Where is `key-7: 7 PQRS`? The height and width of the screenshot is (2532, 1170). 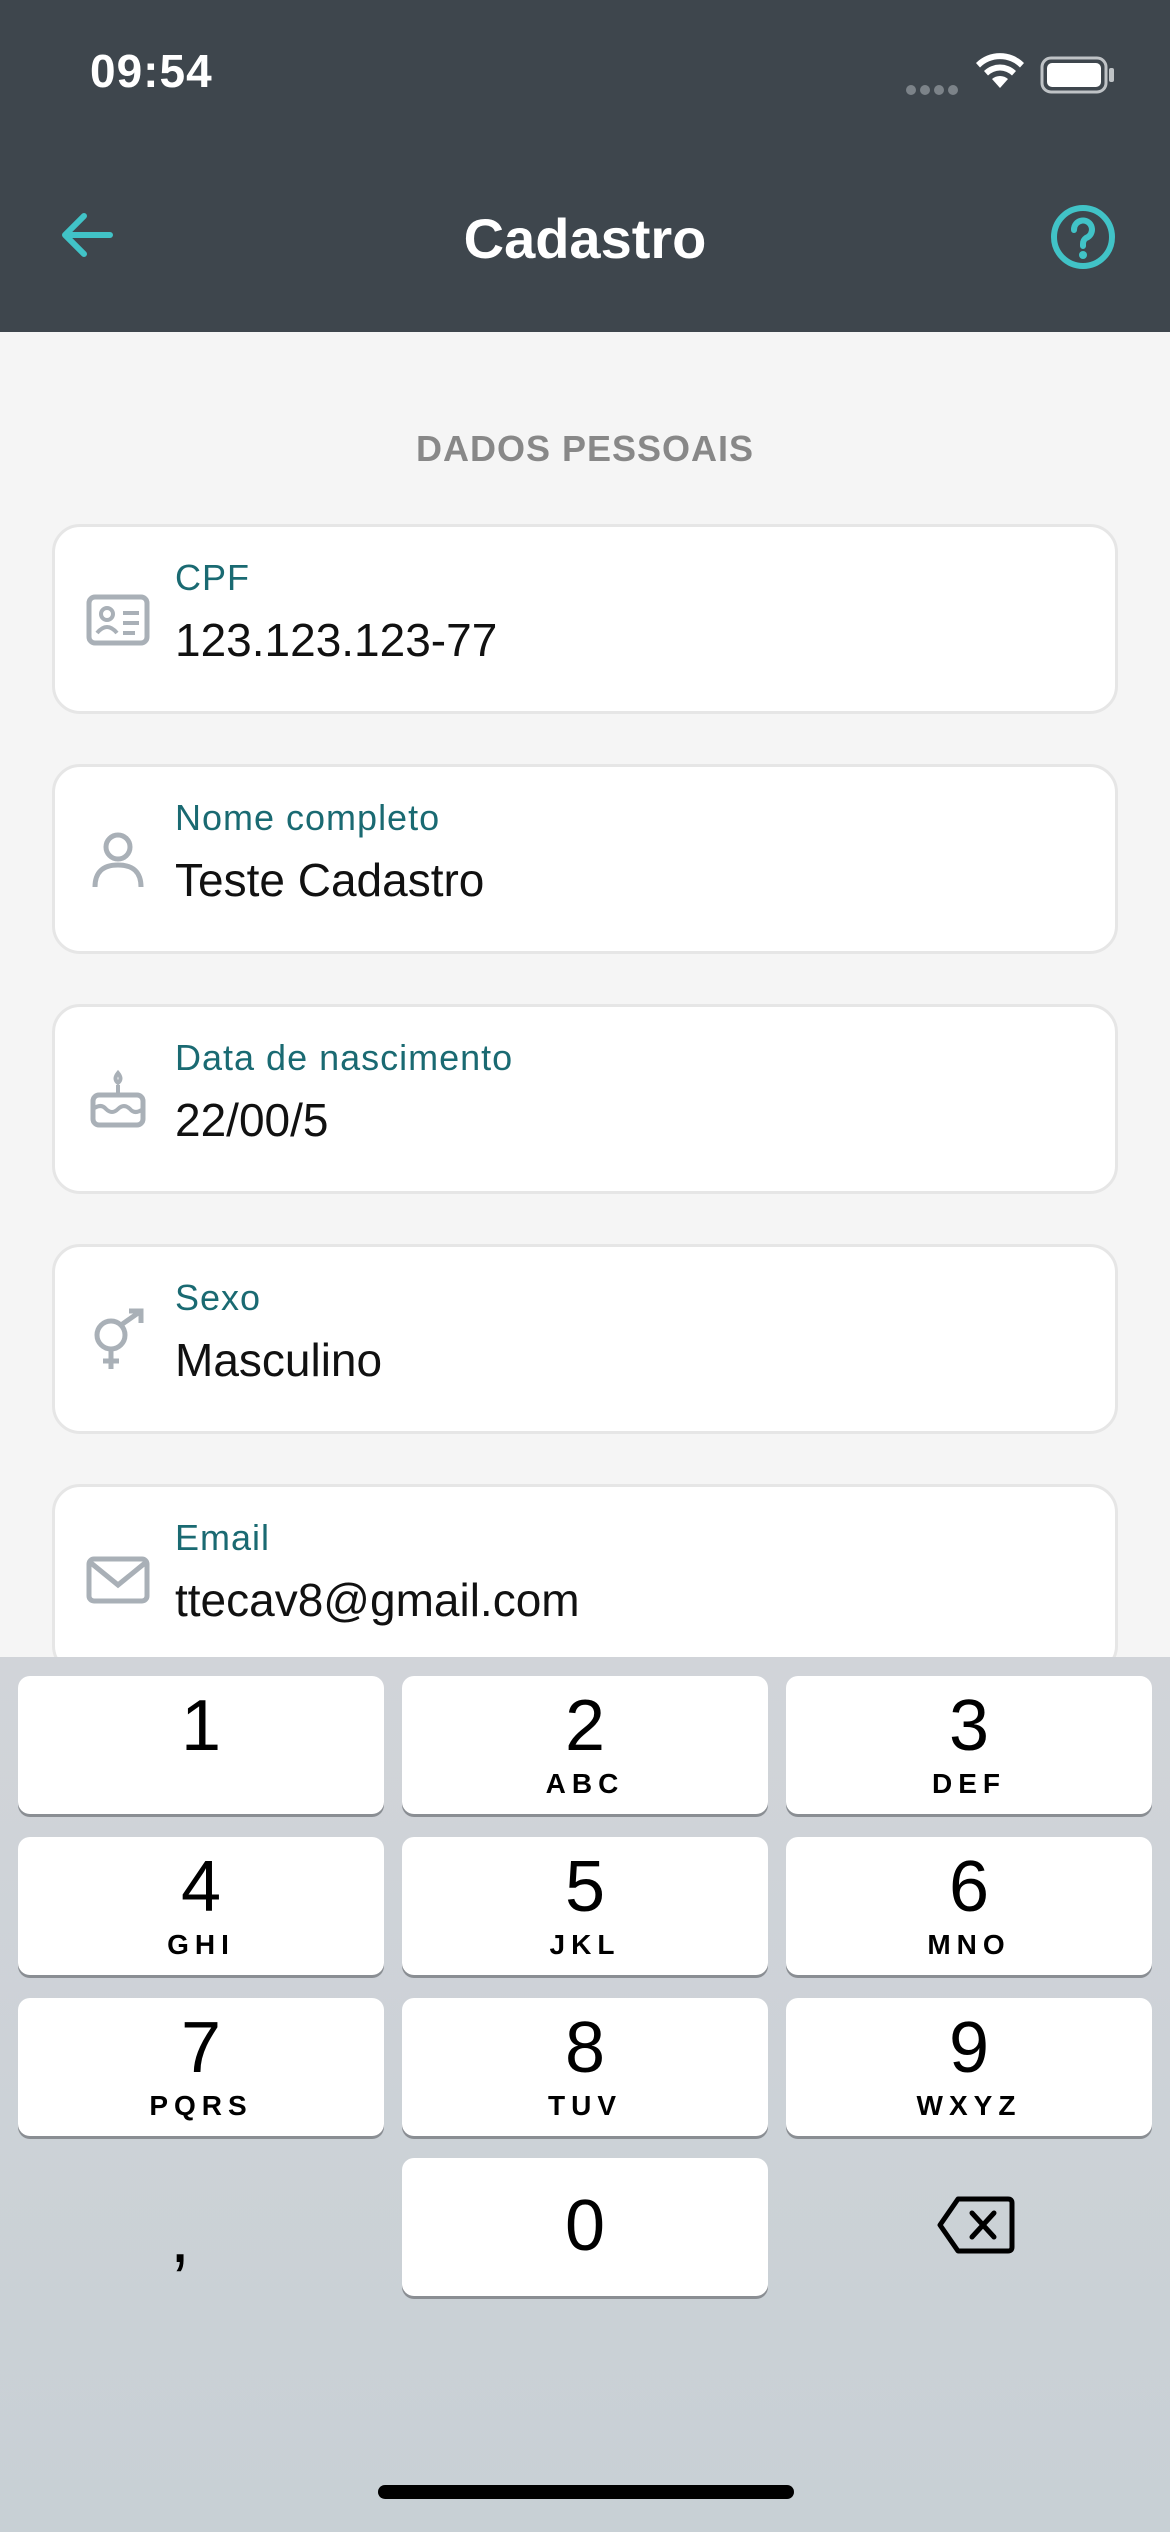 key-7: 7 PQRS is located at coordinates (201, 2067).